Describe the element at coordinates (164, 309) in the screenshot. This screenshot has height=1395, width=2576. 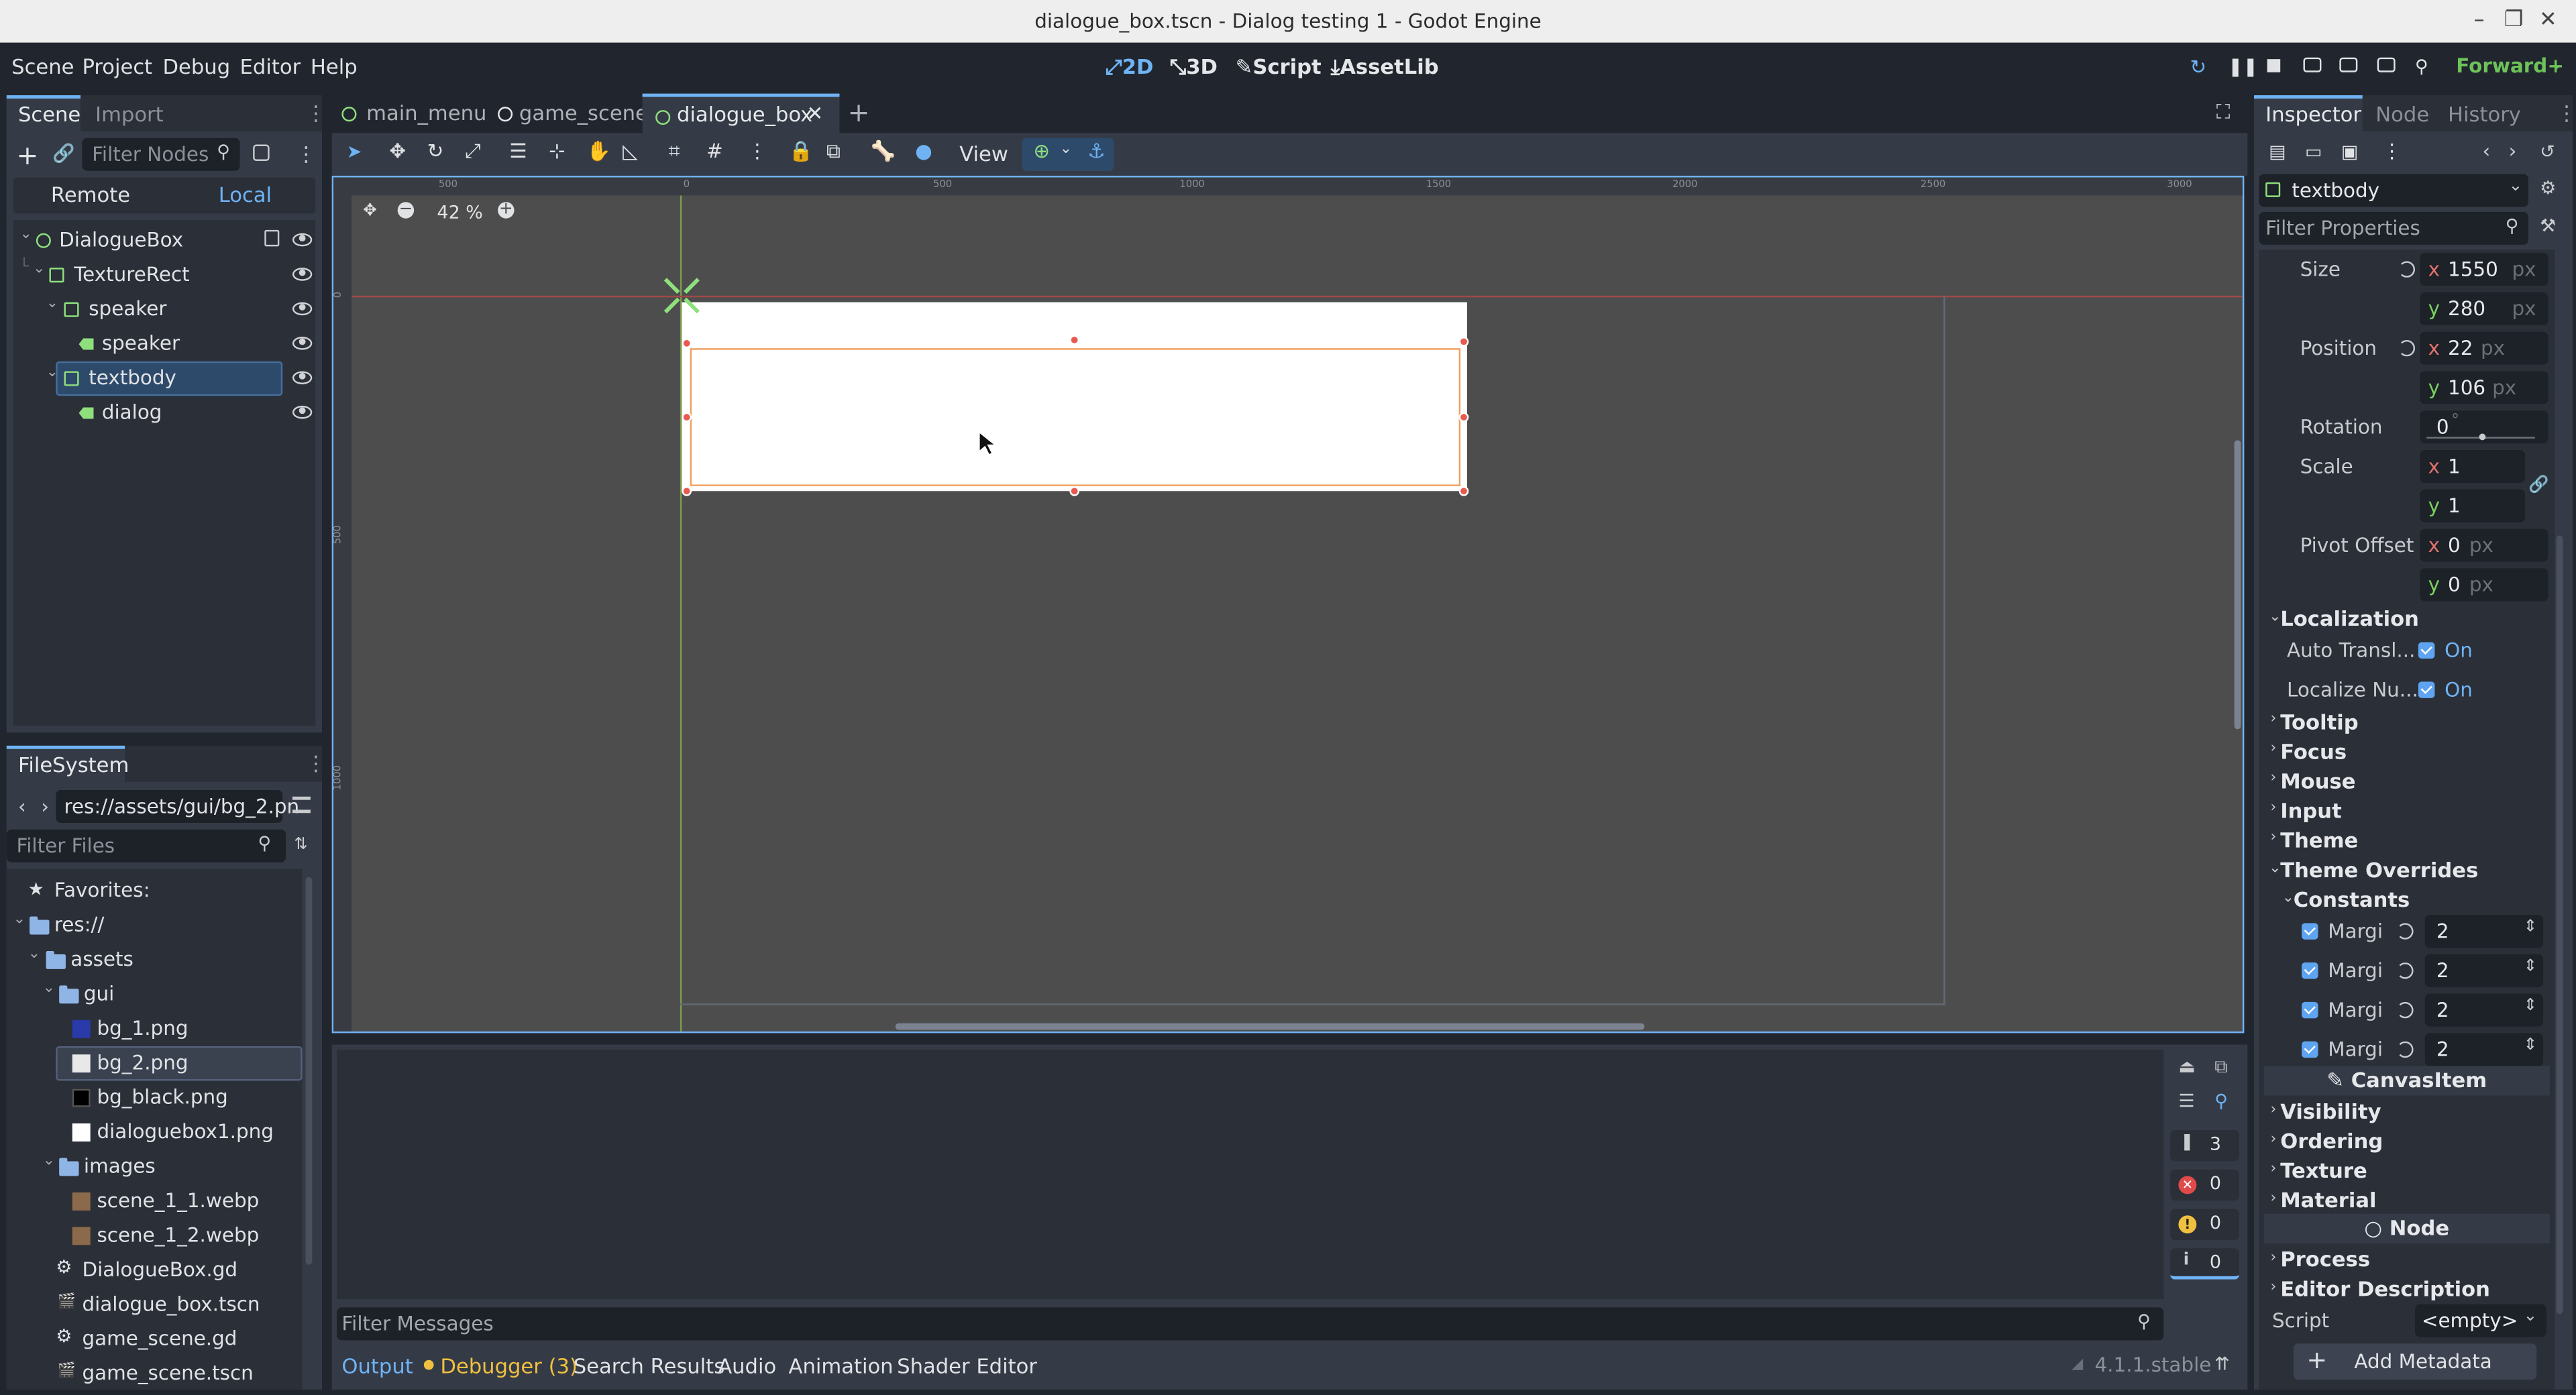
I see `tree-node-speaker-container: ⌄ speaker` at that location.